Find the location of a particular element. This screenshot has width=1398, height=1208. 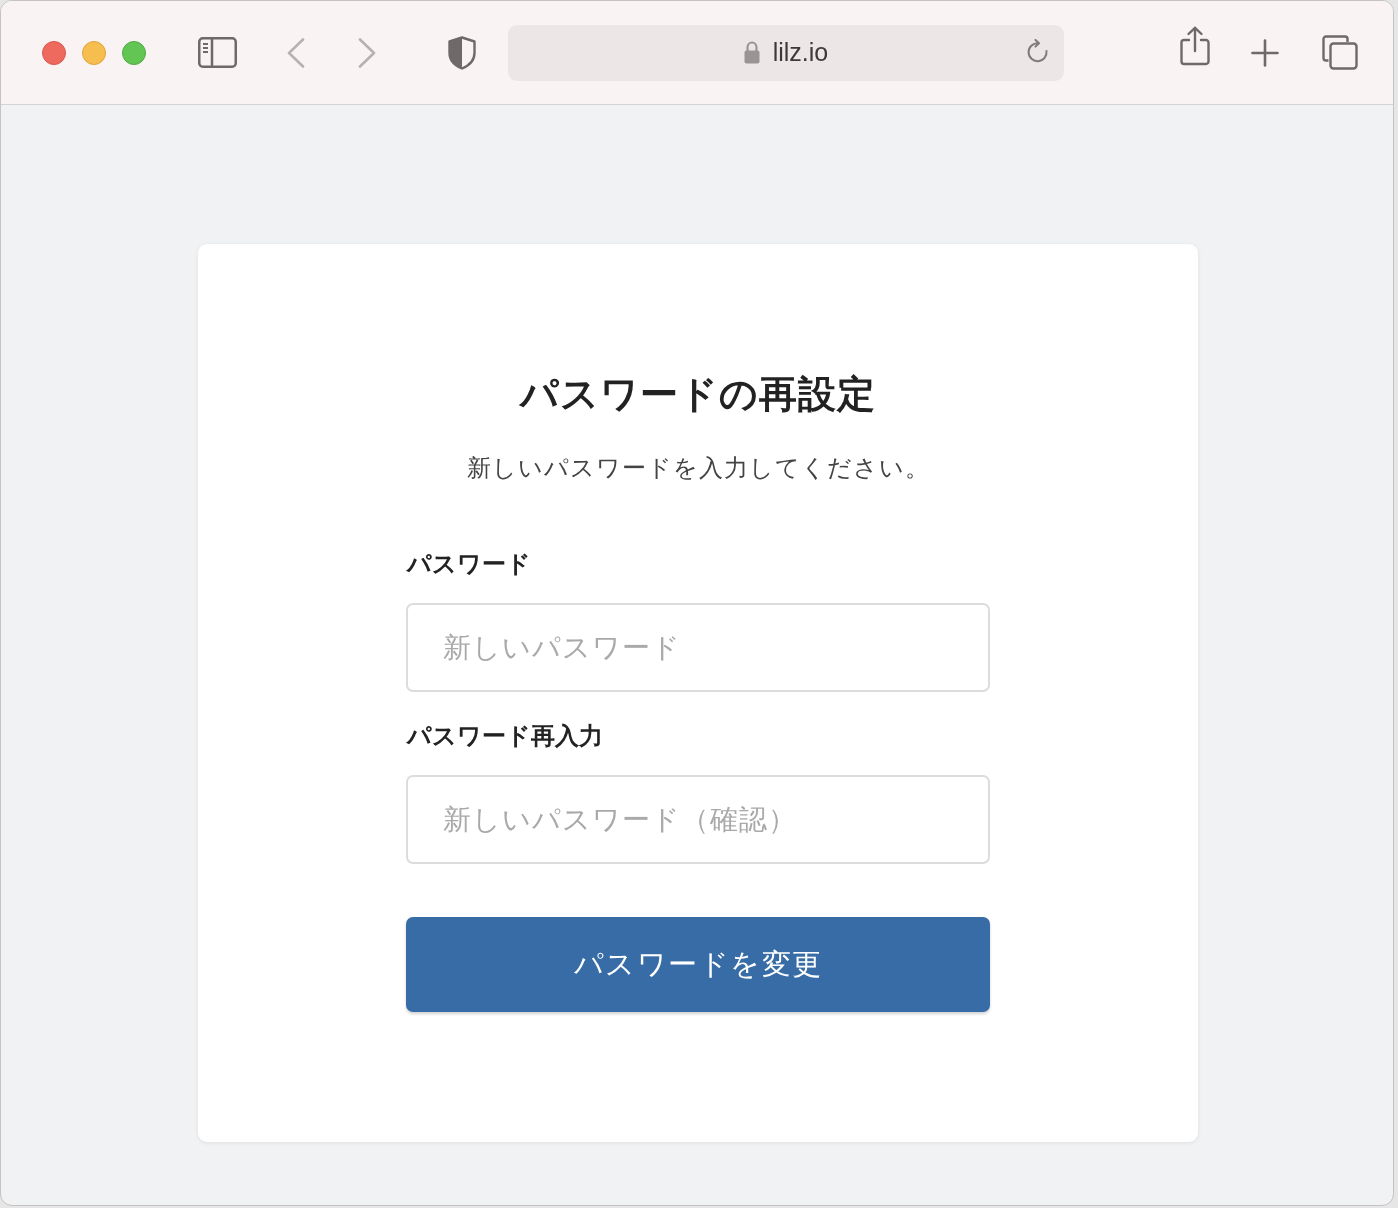

share-icon is located at coordinates (1195, 45).